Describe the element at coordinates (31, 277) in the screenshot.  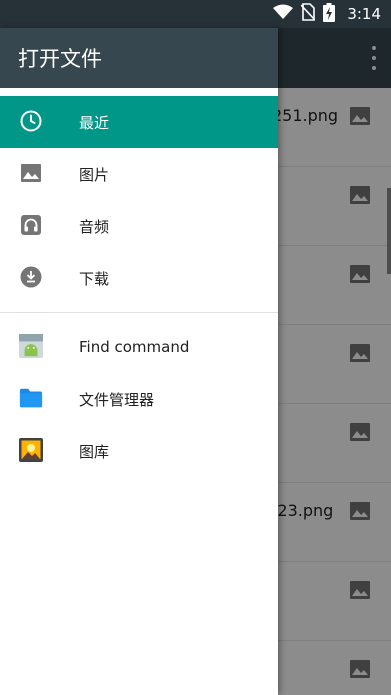
I see `download-icon` at that location.